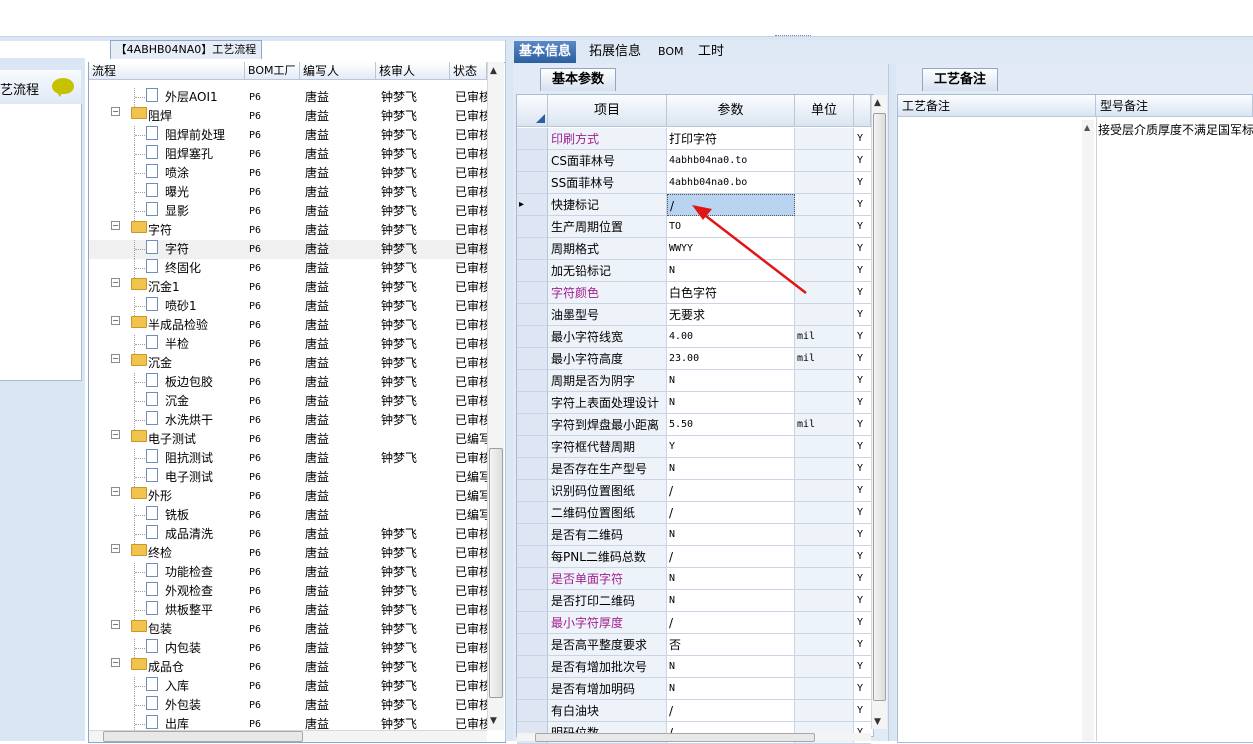 The image size is (1253, 744). I want to click on param-row: 最小字符厚度 / Y, so click(694, 623).